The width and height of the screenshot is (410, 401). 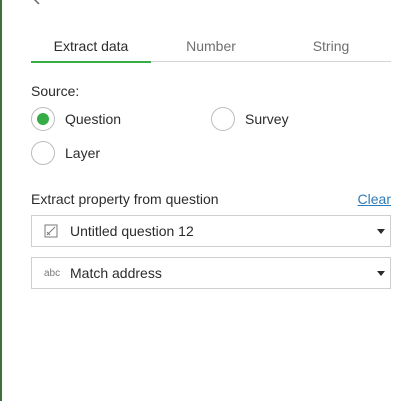 What do you see at coordinates (93, 119) in the screenshot?
I see `radio-question-label: Question` at bounding box center [93, 119].